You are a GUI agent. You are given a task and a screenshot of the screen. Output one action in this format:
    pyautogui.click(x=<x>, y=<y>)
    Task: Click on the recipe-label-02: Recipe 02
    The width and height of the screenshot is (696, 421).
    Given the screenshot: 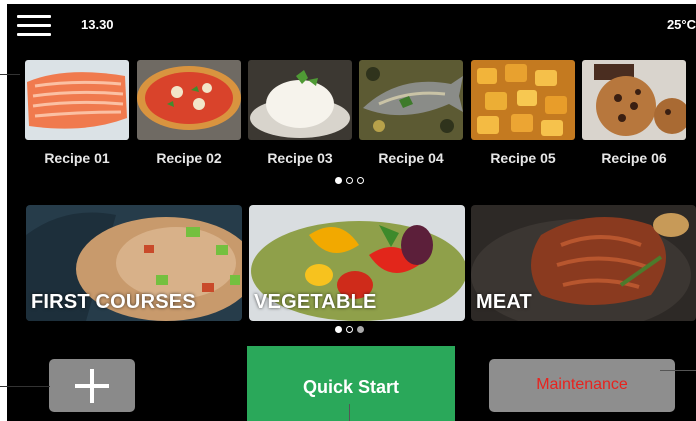 What is the action you would take?
    pyautogui.click(x=189, y=158)
    